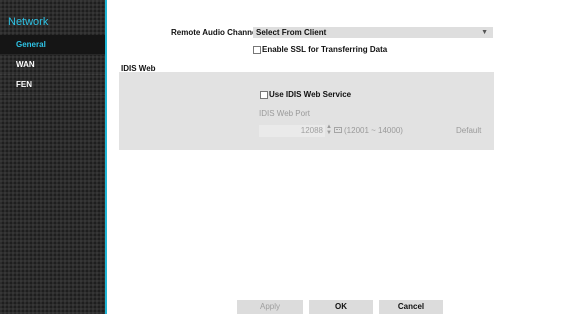 The height and width of the screenshot is (314, 574). I want to click on sidebar-title: Network, so click(28, 22).